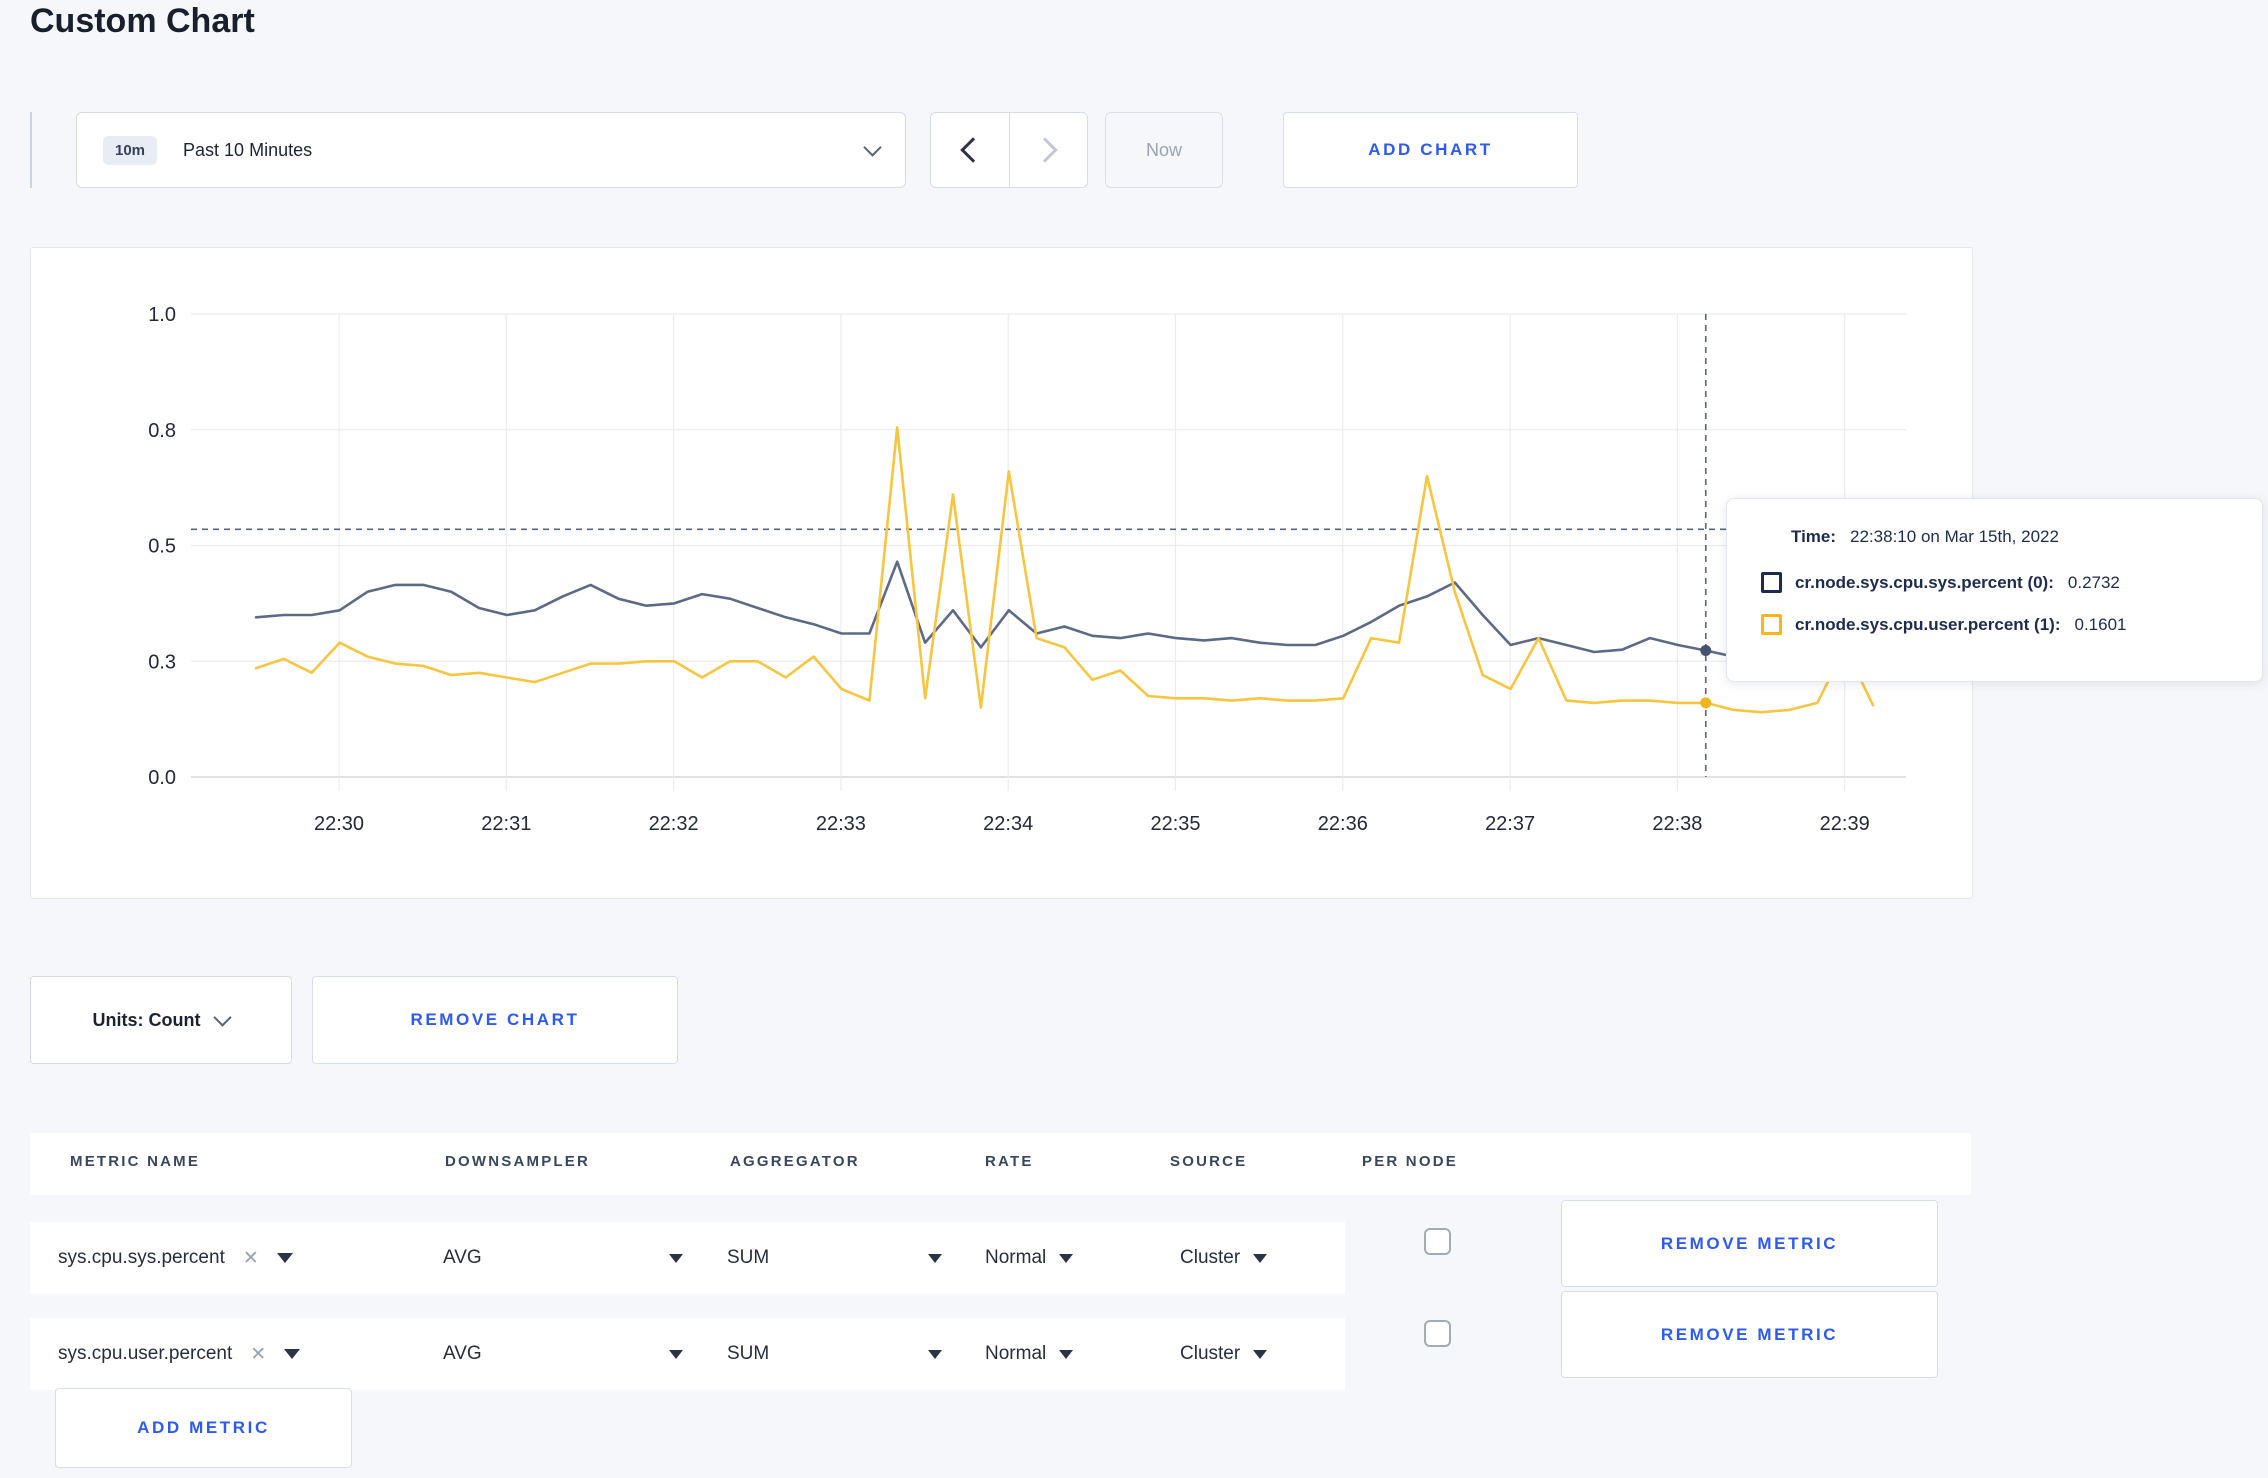  I want to click on prev-time-button, so click(970, 150).